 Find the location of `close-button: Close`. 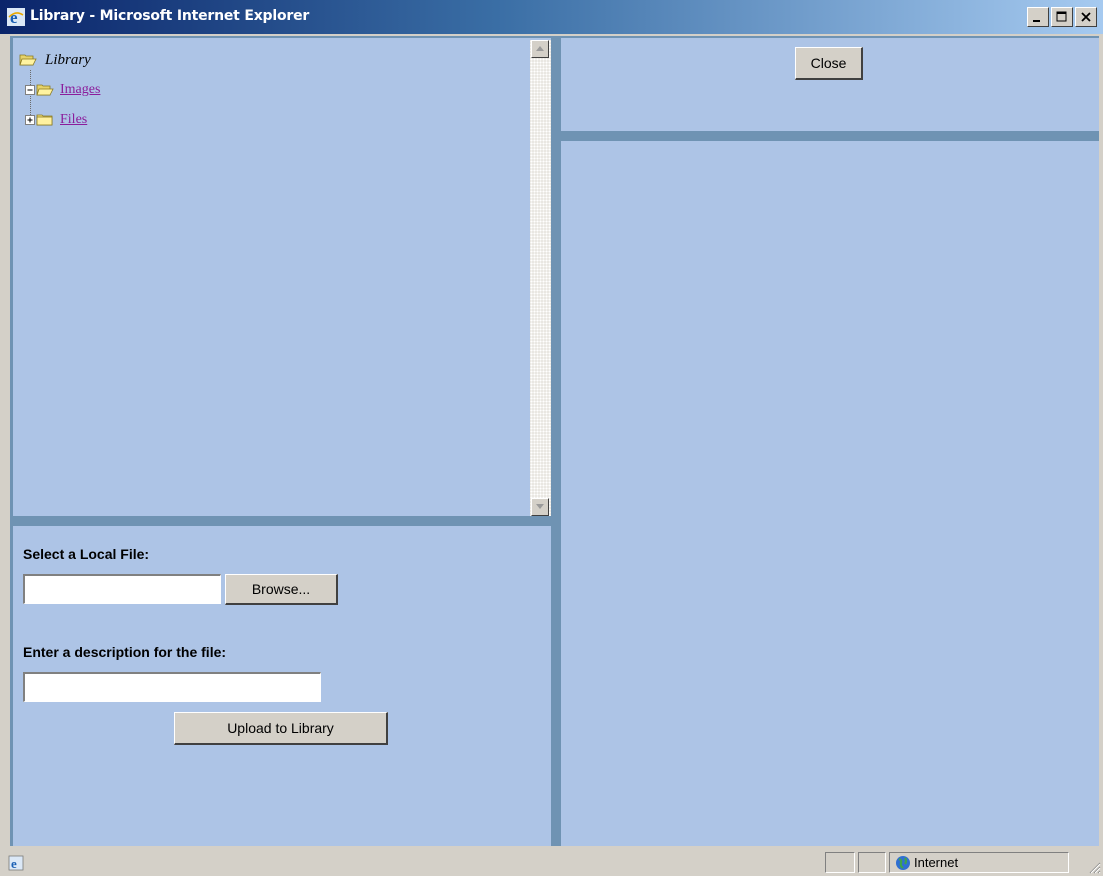

close-button: Close is located at coordinates (829, 63).